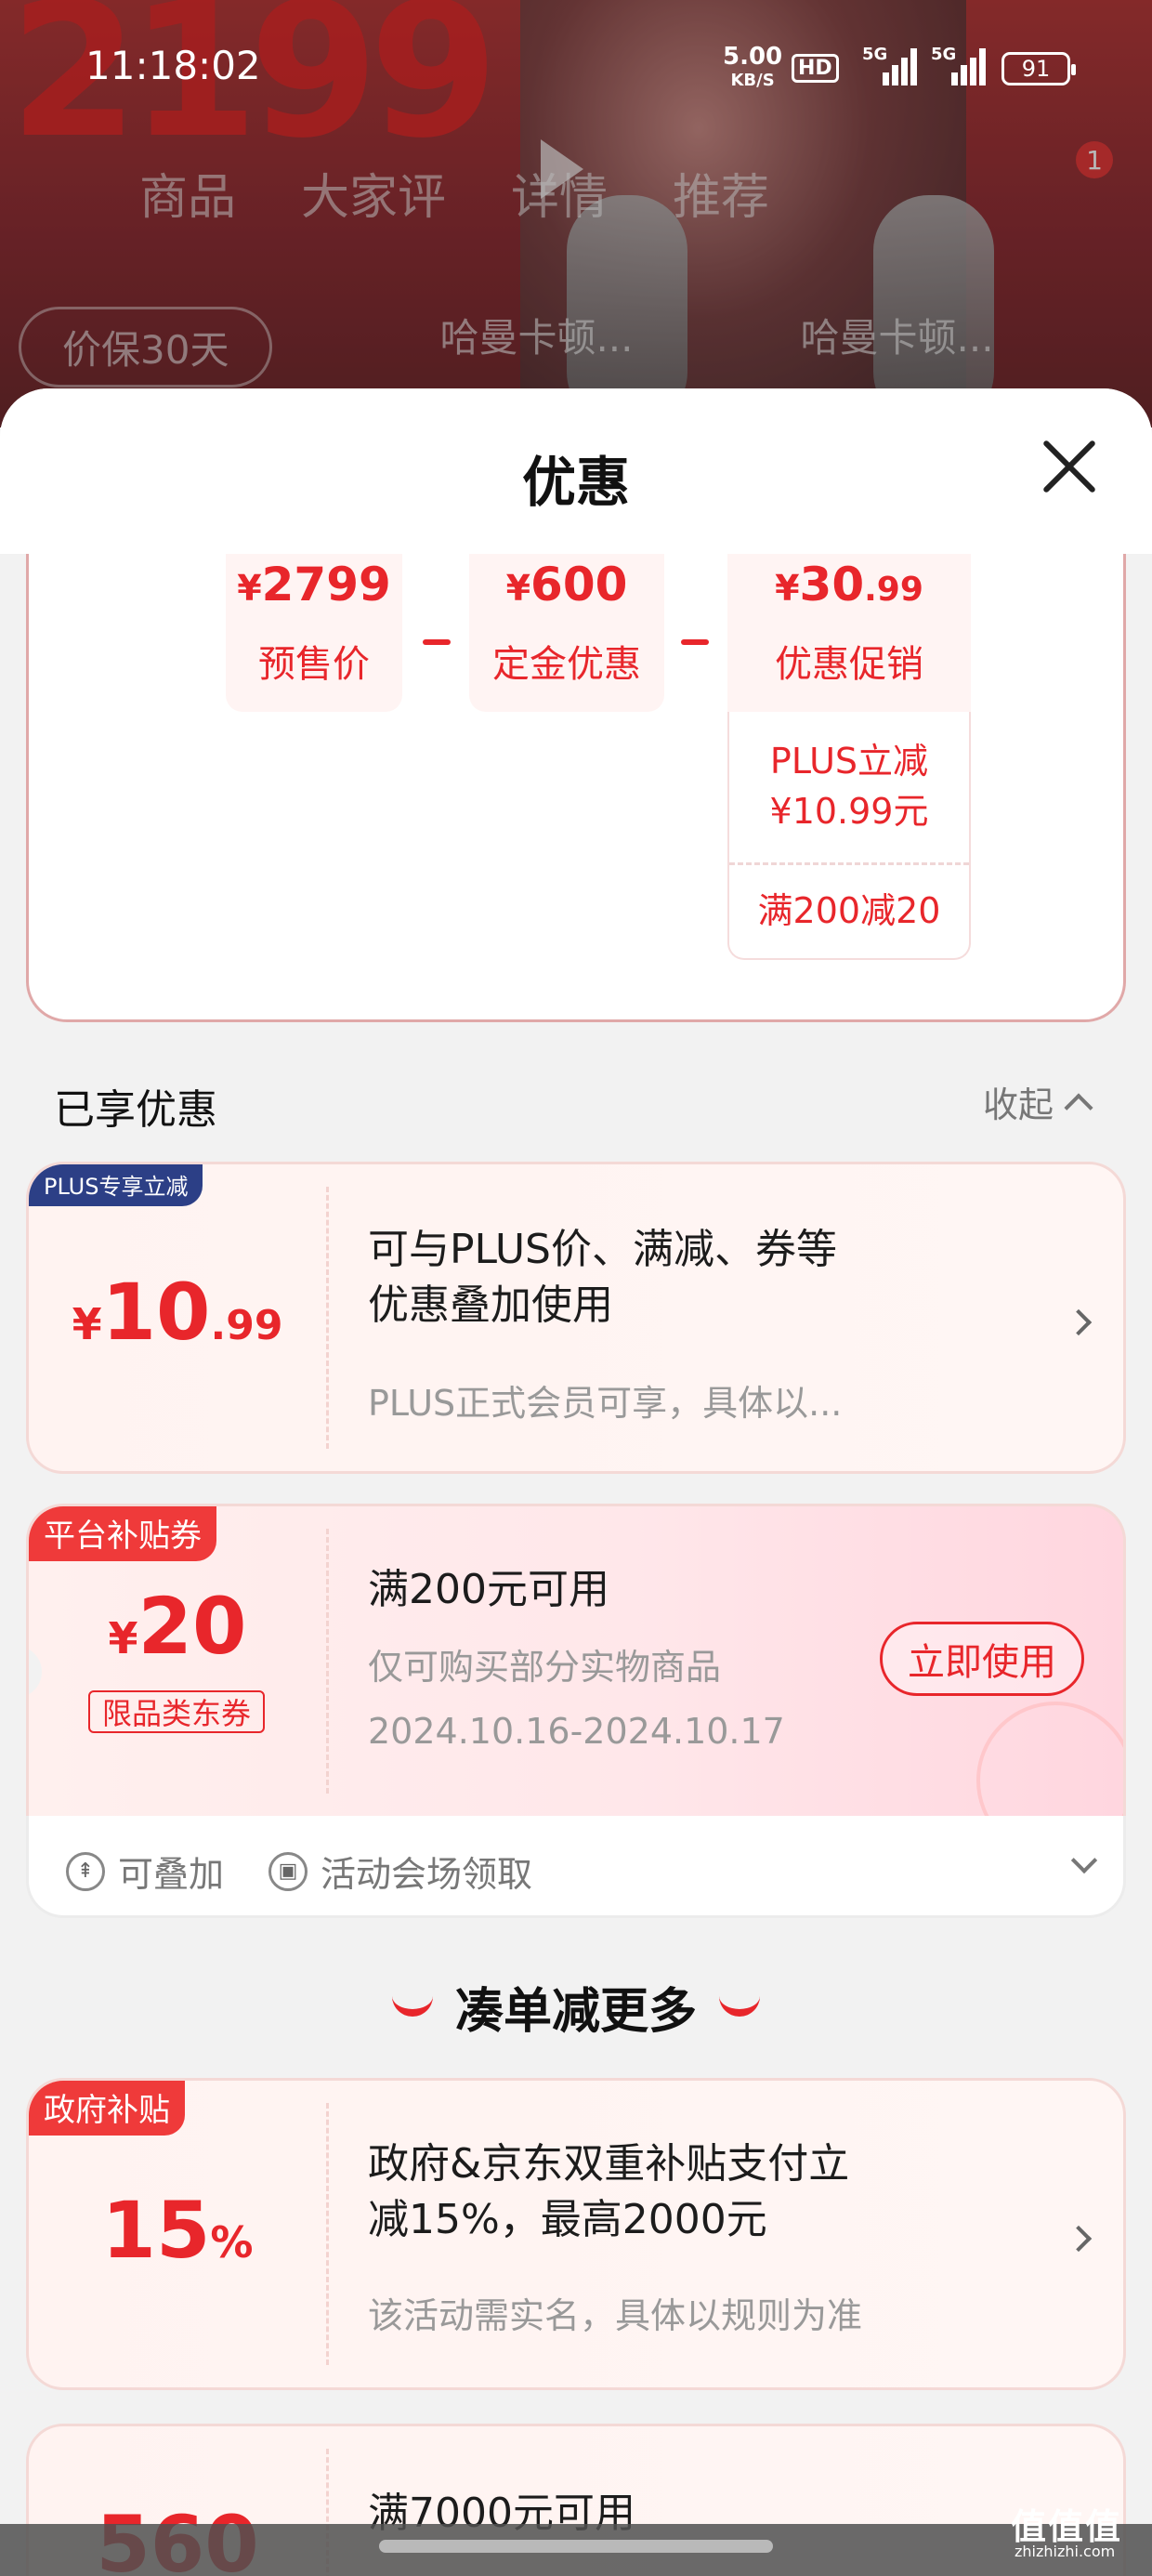 This screenshot has height=2576, width=1152. I want to click on close-icon, so click(1070, 466).